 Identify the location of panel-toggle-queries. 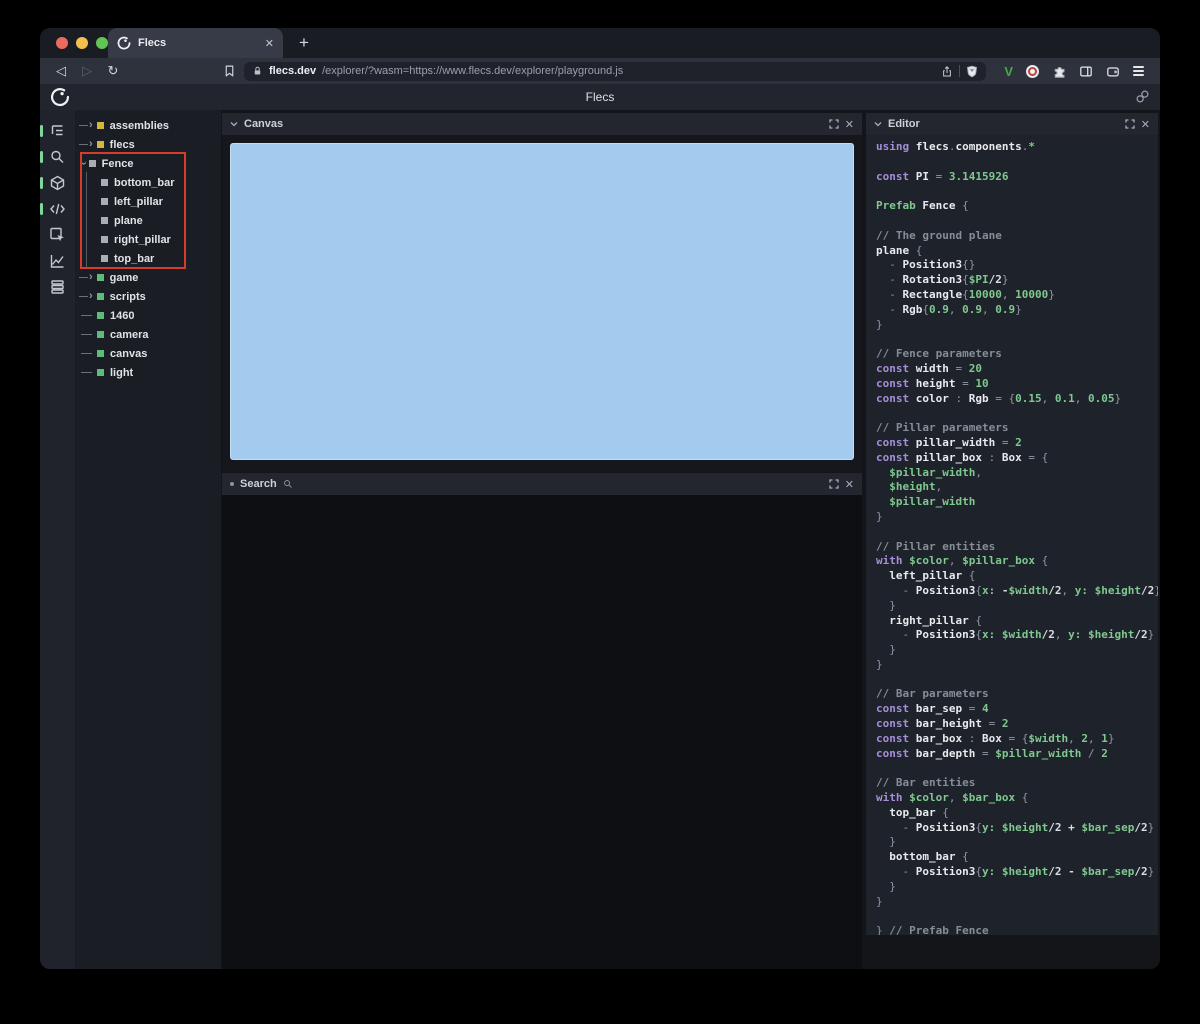
(57, 287).